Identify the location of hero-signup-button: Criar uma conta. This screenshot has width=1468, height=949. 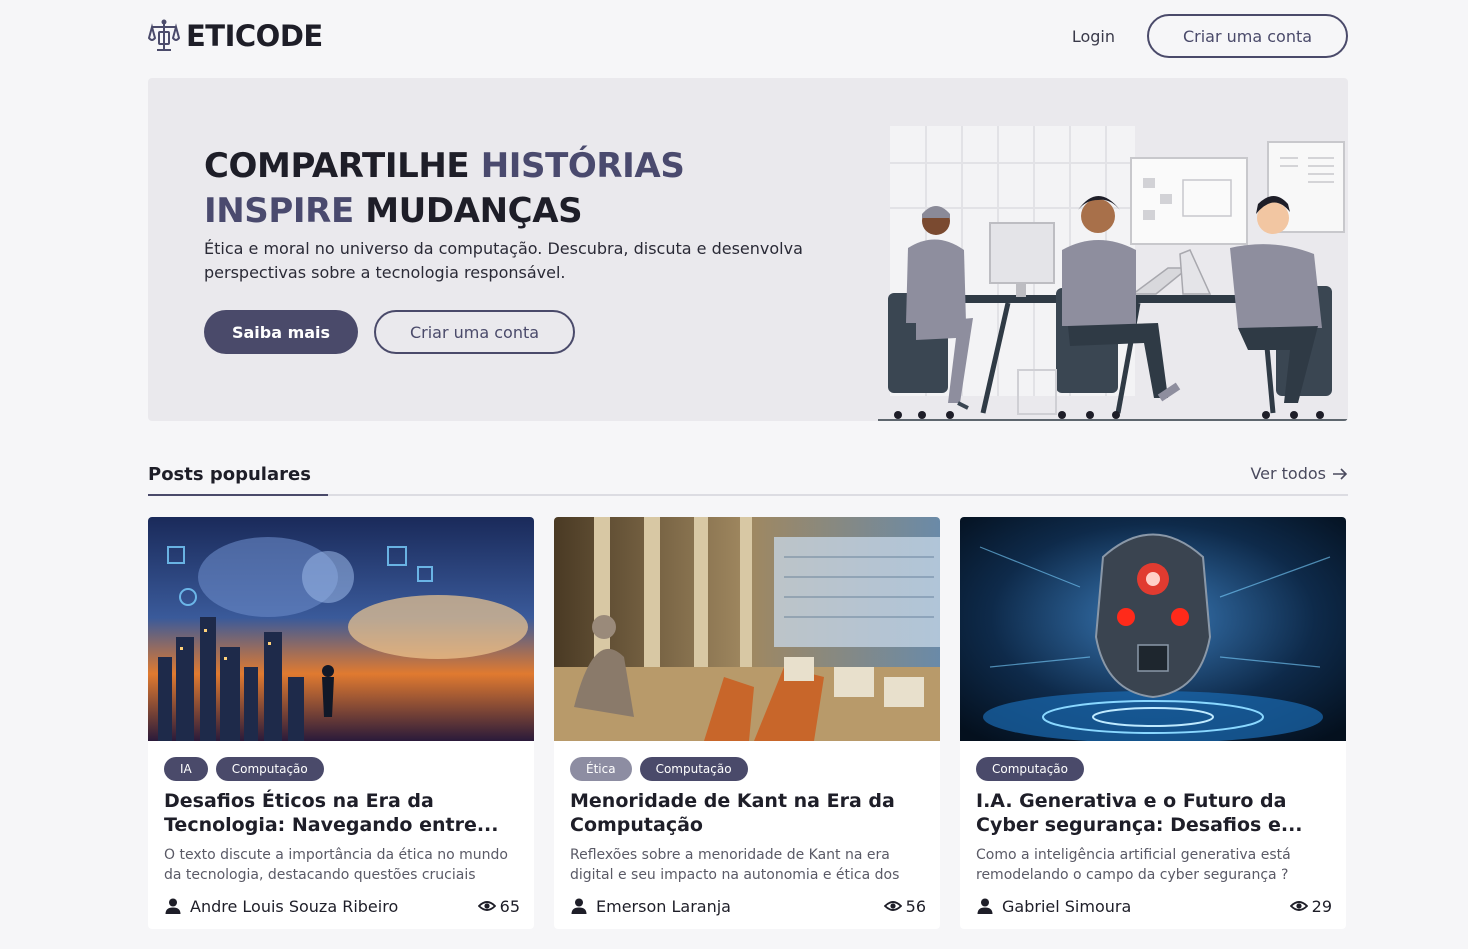
(474, 332).